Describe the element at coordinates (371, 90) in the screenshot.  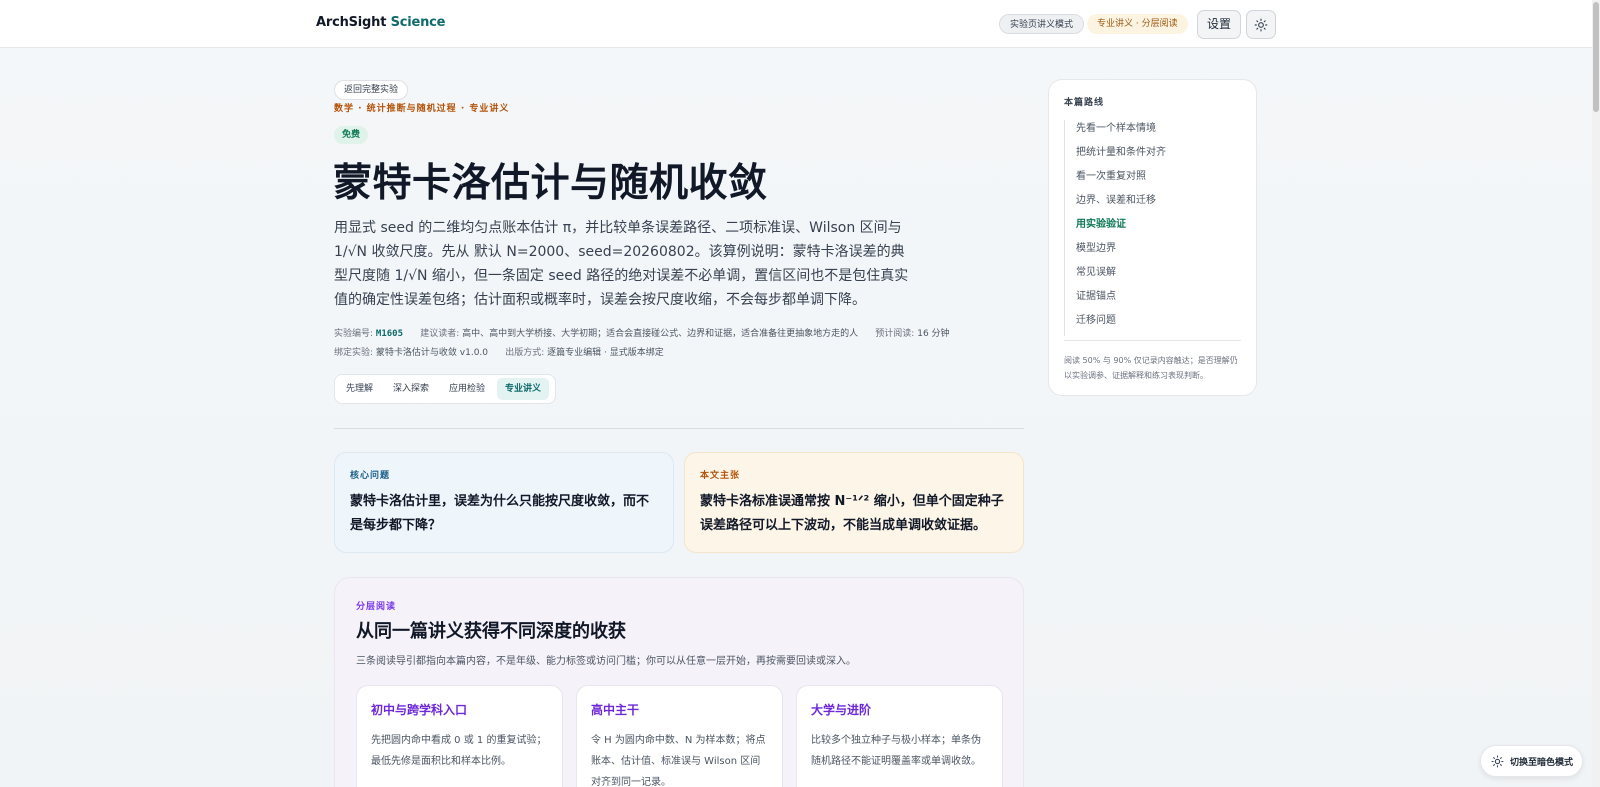
I see `back-button: 返回完整实验` at that location.